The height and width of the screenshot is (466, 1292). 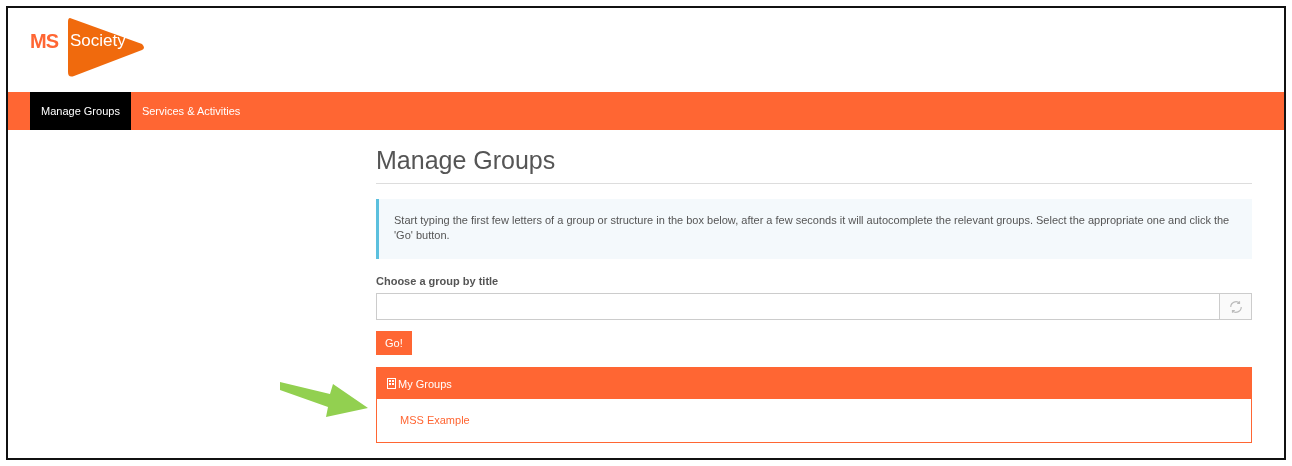 I want to click on building-icon, so click(x=391, y=383).